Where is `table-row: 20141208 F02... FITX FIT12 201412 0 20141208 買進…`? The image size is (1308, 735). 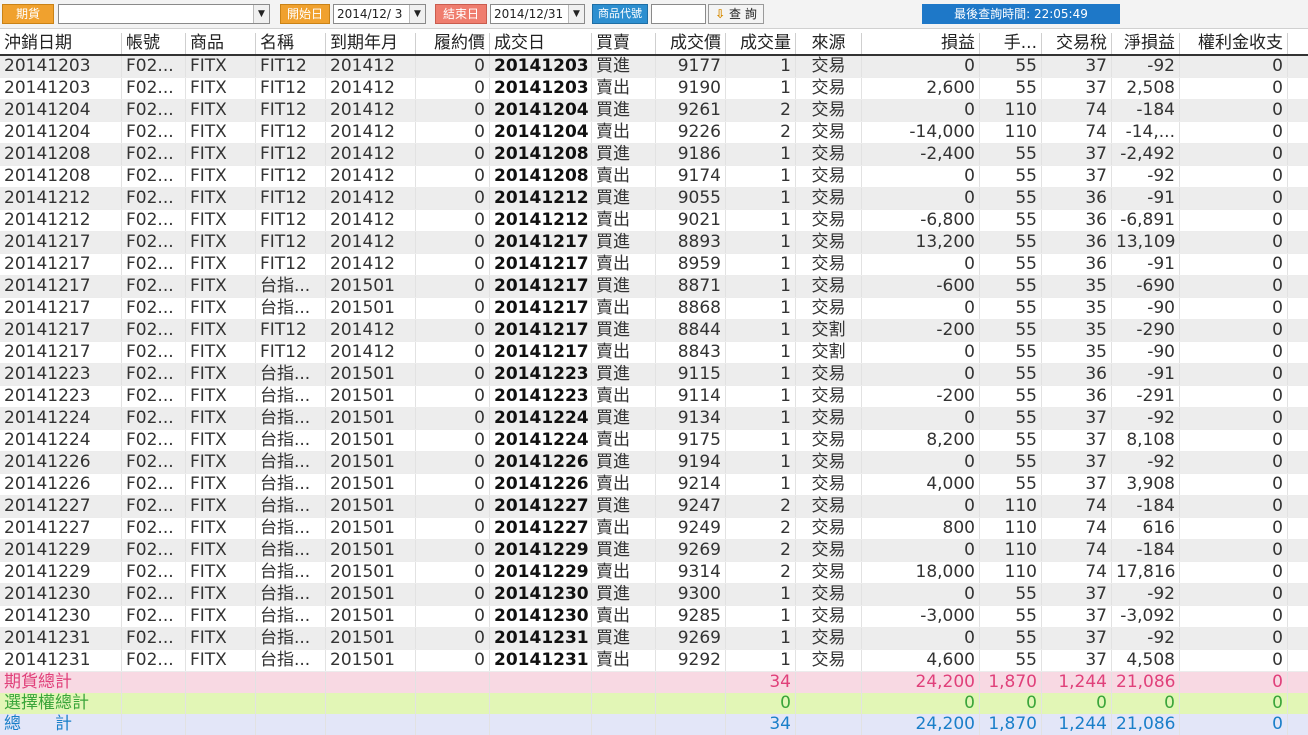
table-row: 20141208 F02... FITX FIT12 201412 0 20141208 買進… is located at coordinates (654, 155).